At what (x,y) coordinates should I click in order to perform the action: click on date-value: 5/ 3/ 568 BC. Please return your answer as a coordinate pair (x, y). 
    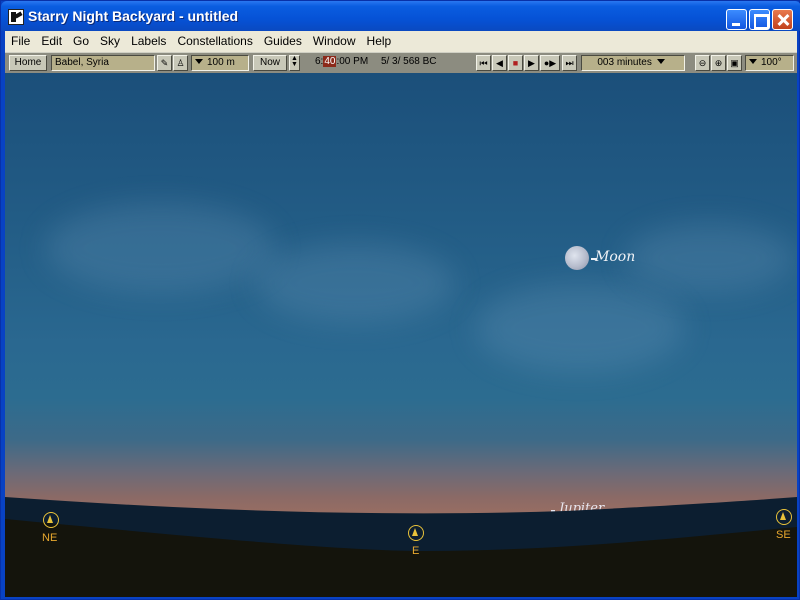
    Looking at the image, I should click on (408, 61).